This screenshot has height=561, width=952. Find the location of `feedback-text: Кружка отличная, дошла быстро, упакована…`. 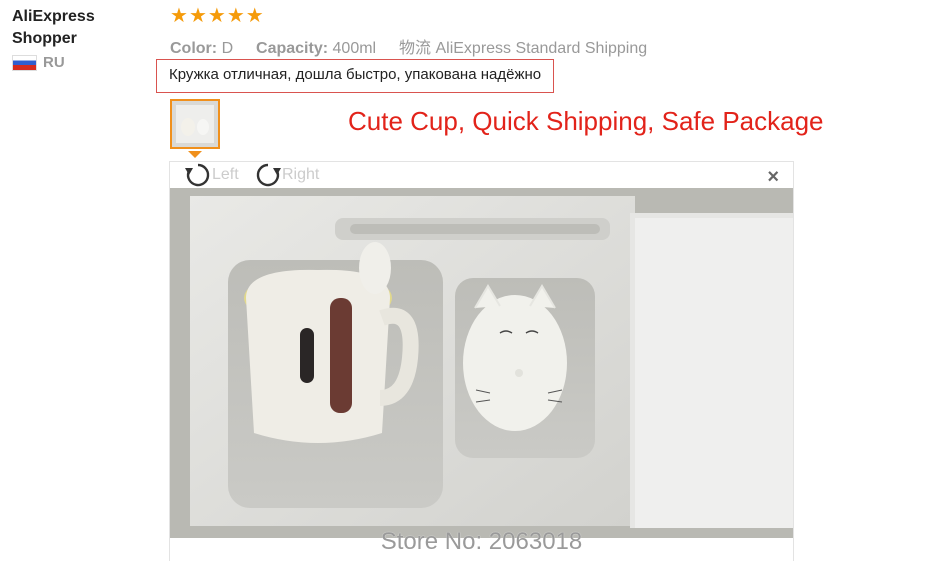

feedback-text: Кружка отличная, дошла быстро, упакована… is located at coordinates (355, 76).